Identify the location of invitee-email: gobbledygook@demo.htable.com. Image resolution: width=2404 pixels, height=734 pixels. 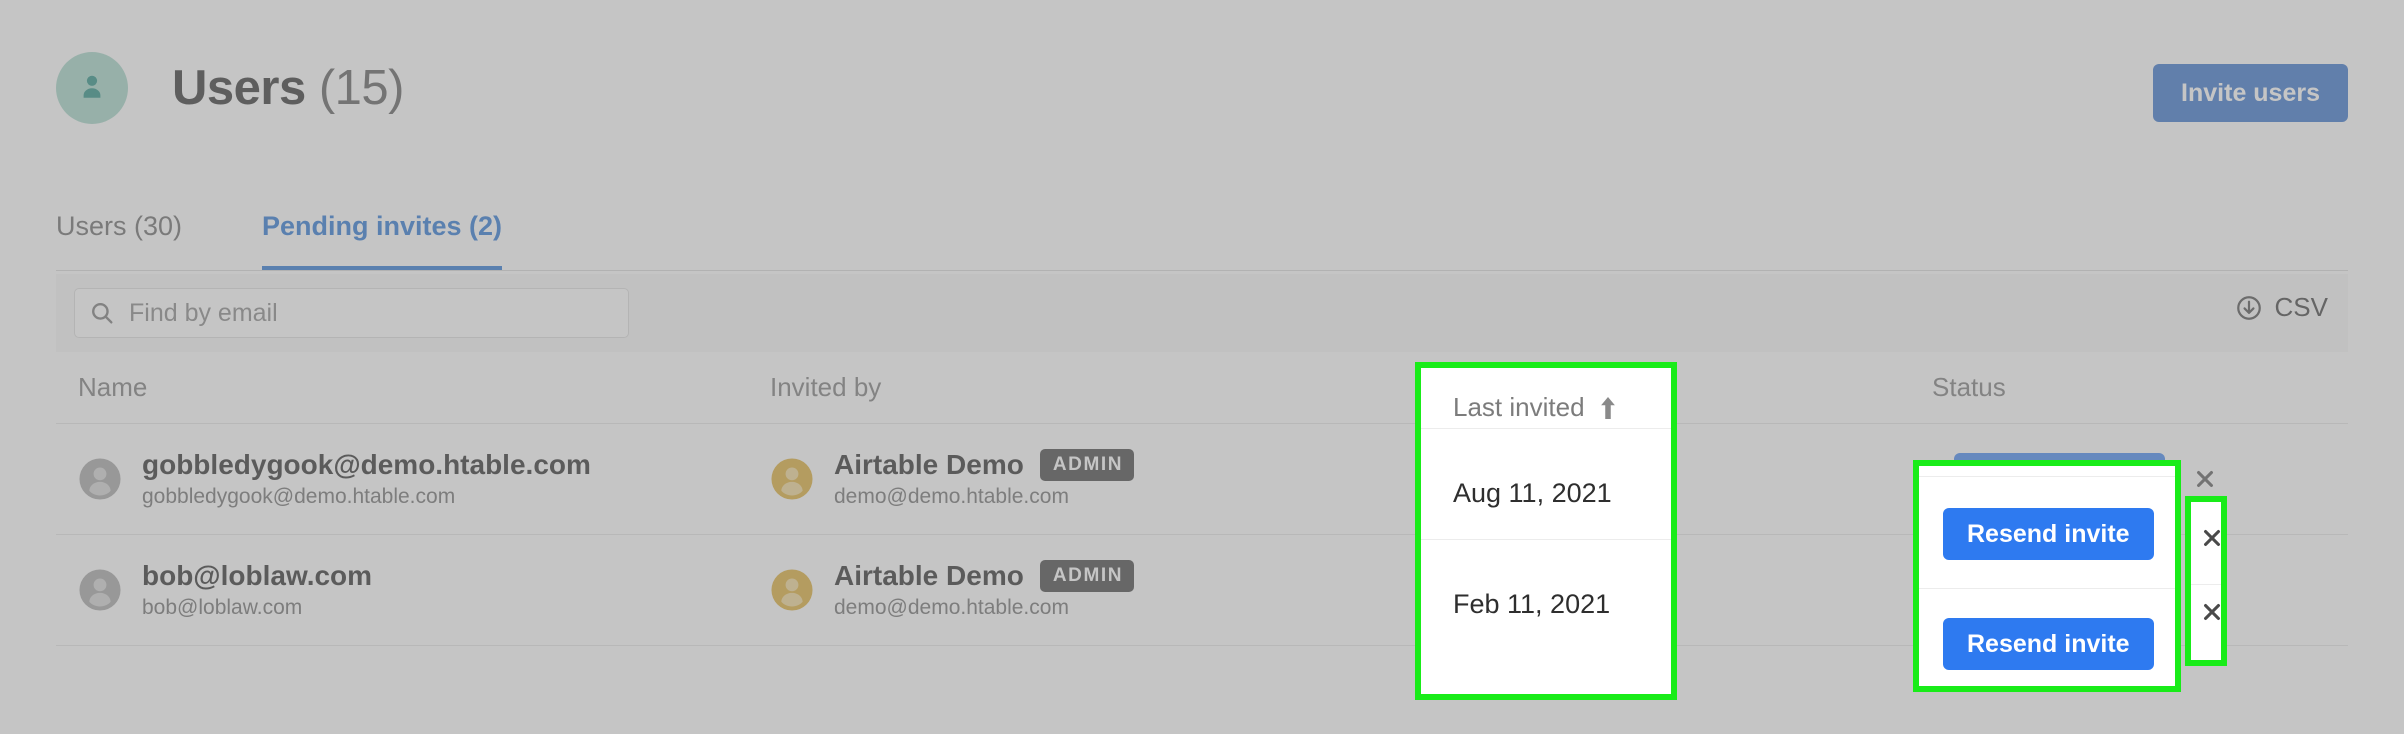
(299, 496).